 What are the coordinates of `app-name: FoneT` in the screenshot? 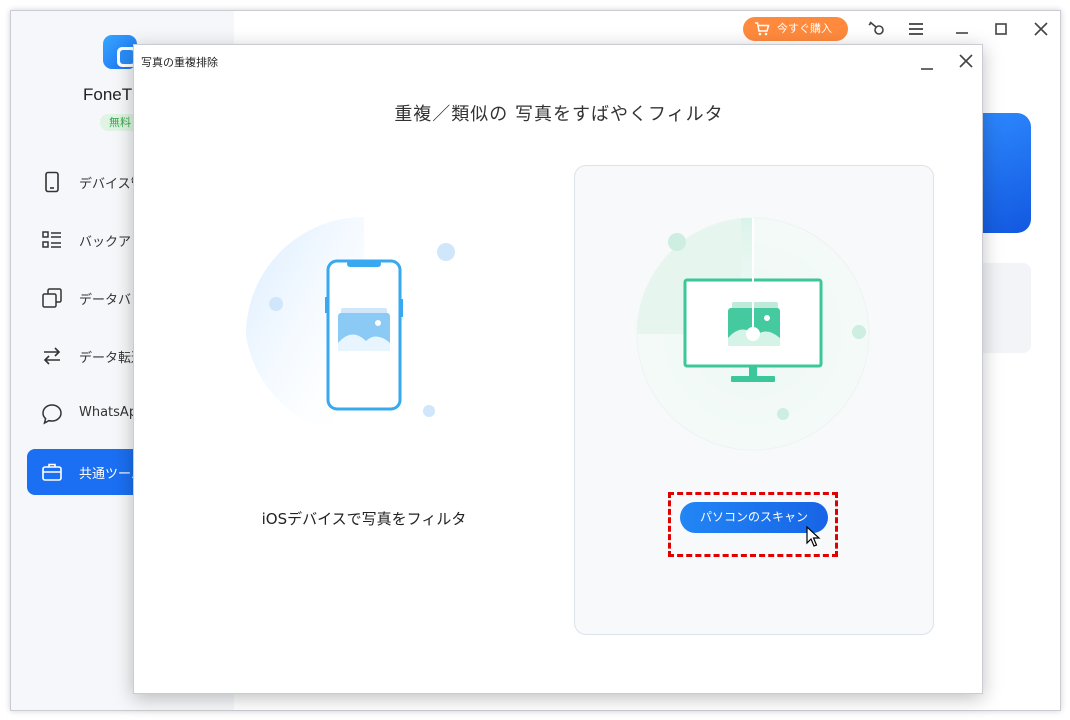 It's located at (108, 94).